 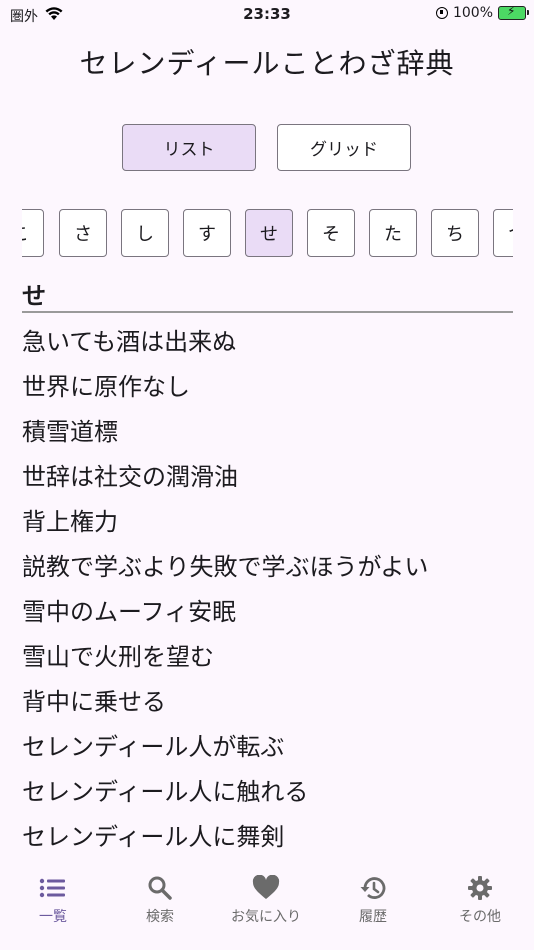 I want to click on tab-search: 検索, so click(x=160, y=899).